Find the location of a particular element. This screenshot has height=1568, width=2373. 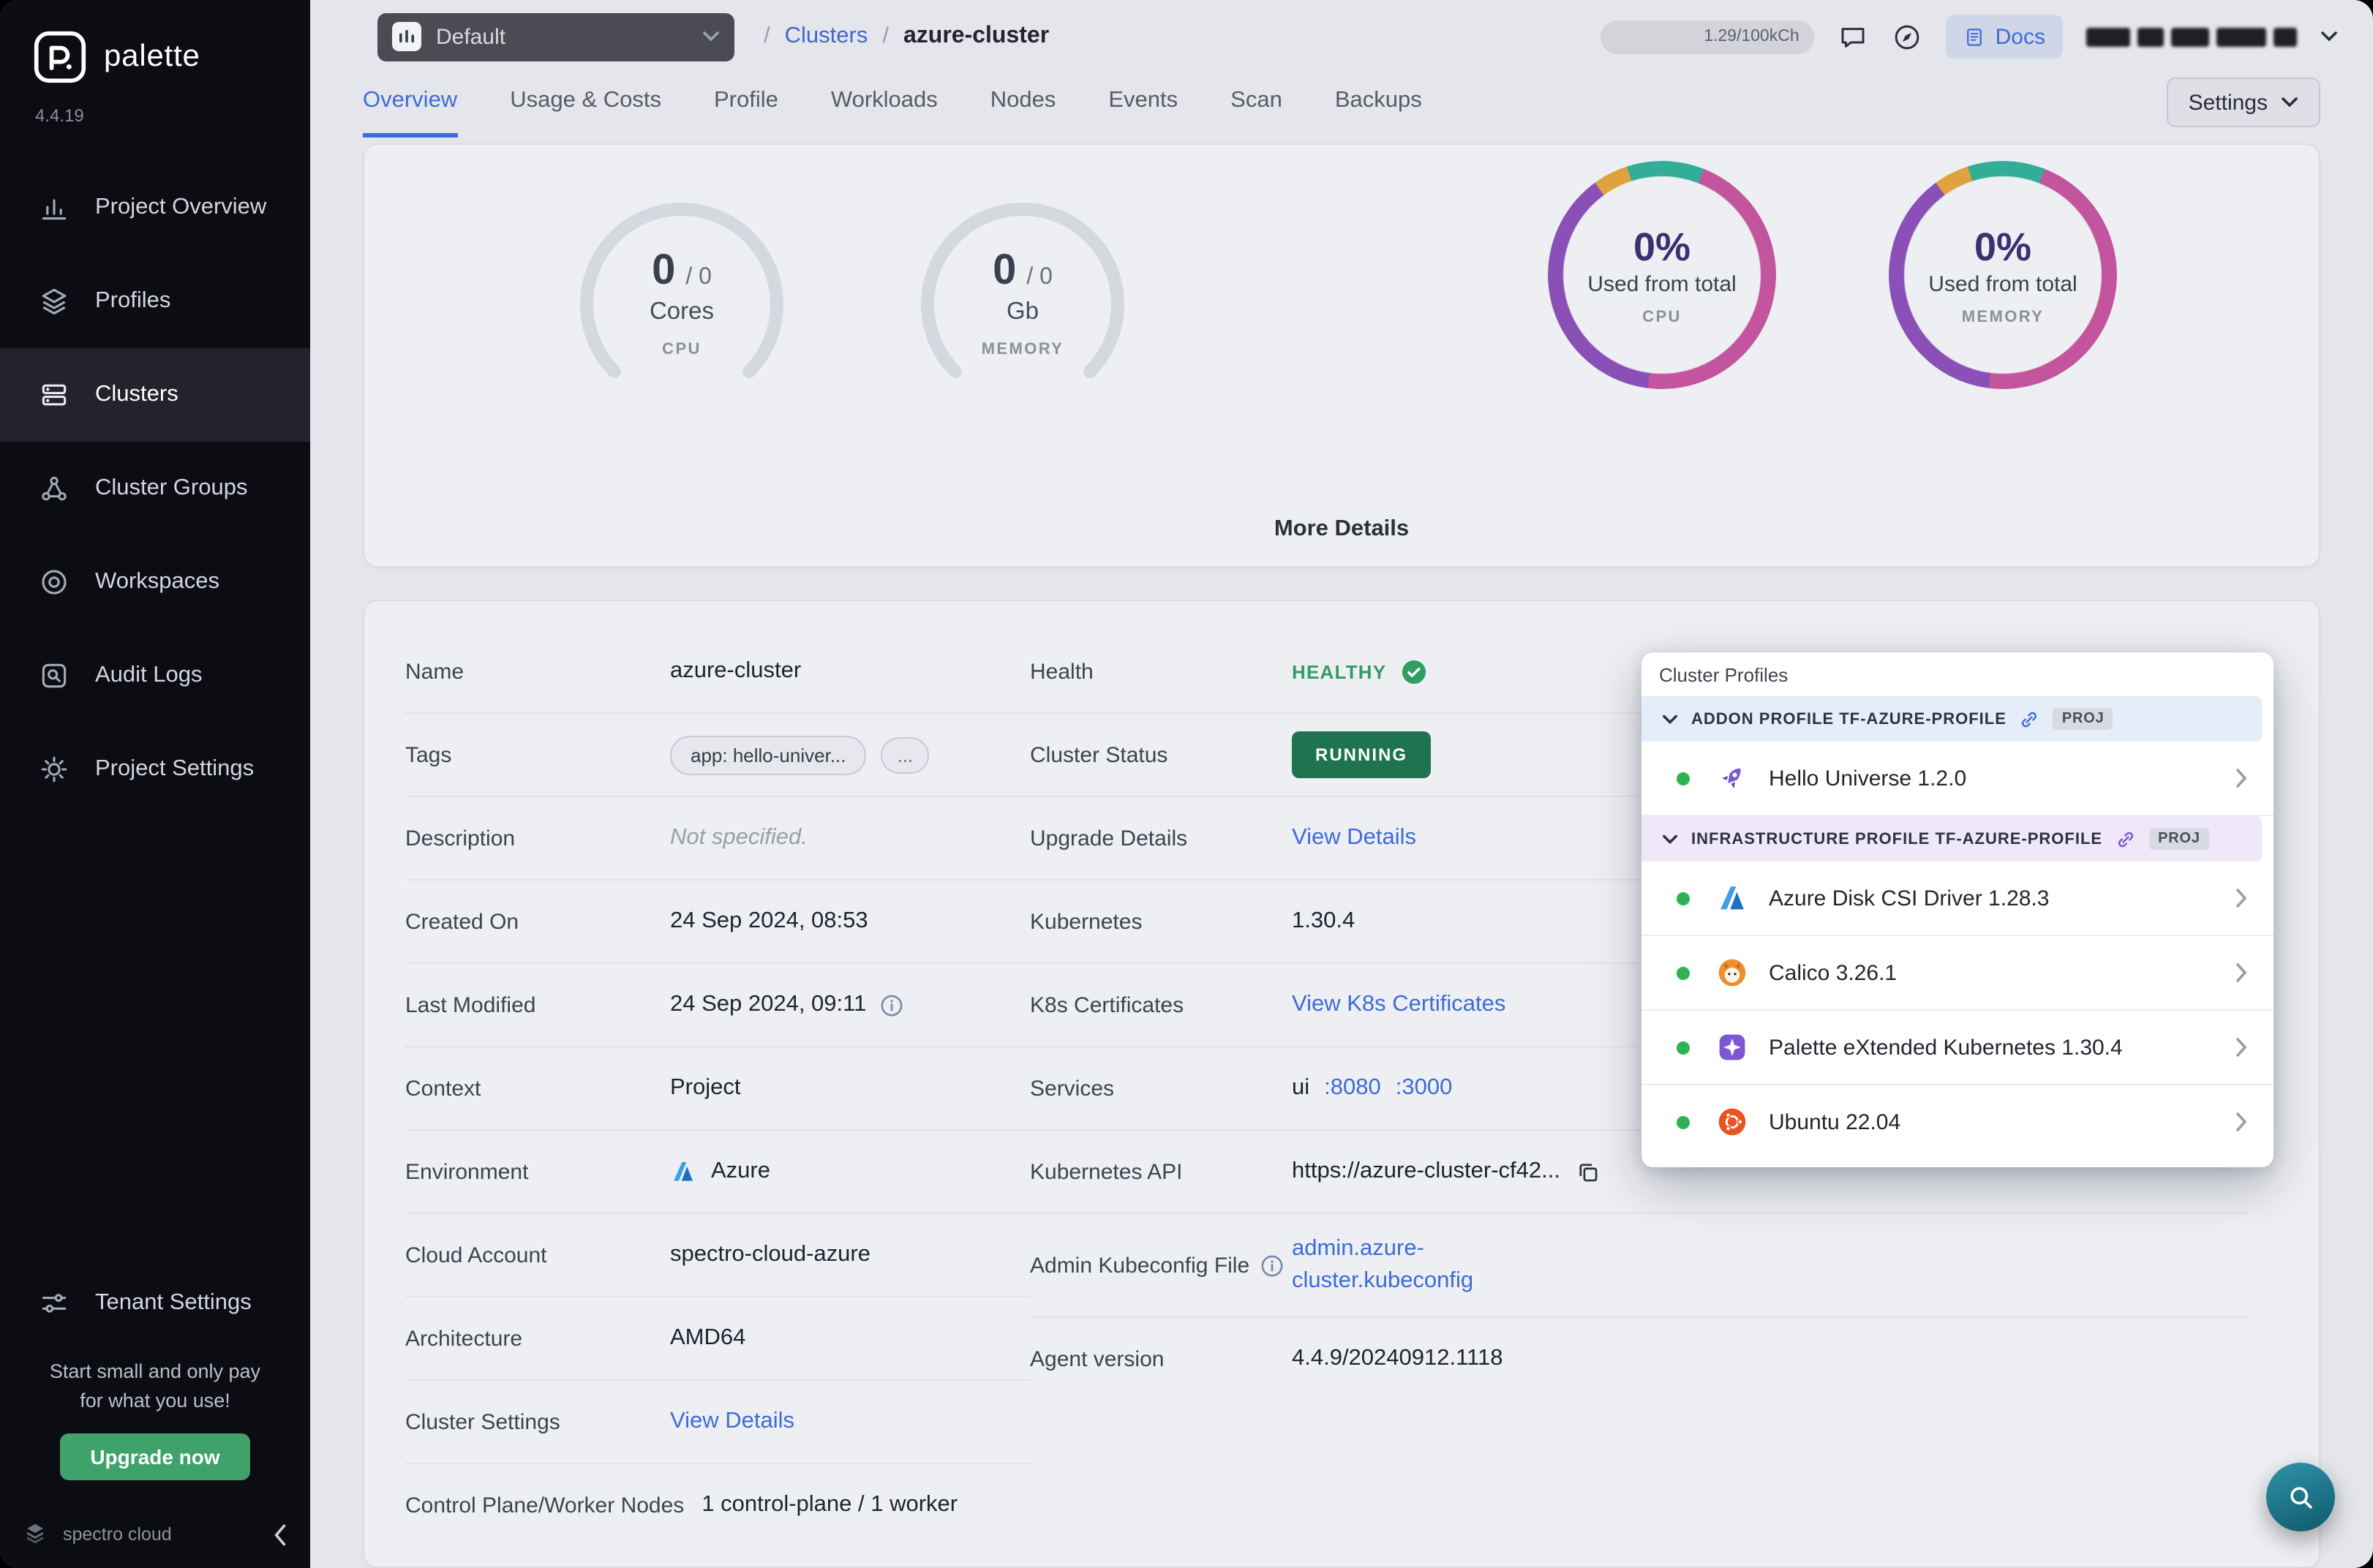

profile-pack-palette-extended-kubernetes: Palette eXtended Kubernetes 1.30.4 is located at coordinates (1957, 1048).